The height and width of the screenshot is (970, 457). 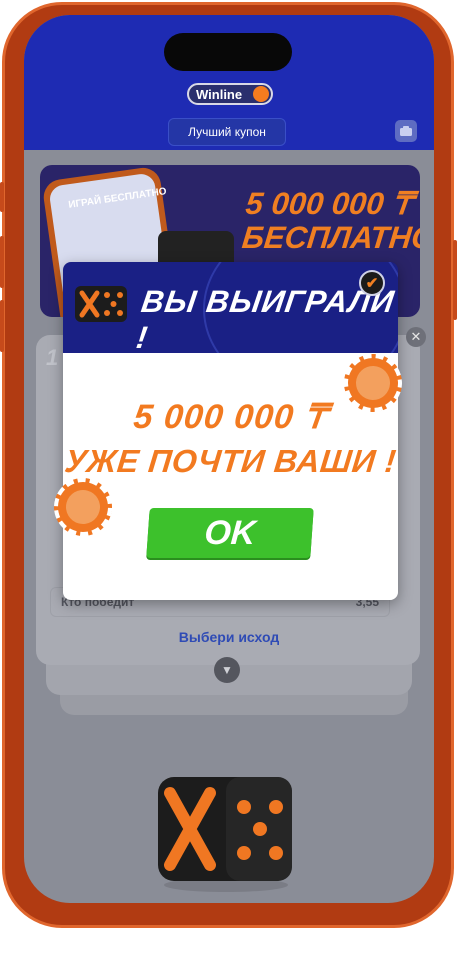 I want to click on dice-cube-image, so click(x=225, y=834).